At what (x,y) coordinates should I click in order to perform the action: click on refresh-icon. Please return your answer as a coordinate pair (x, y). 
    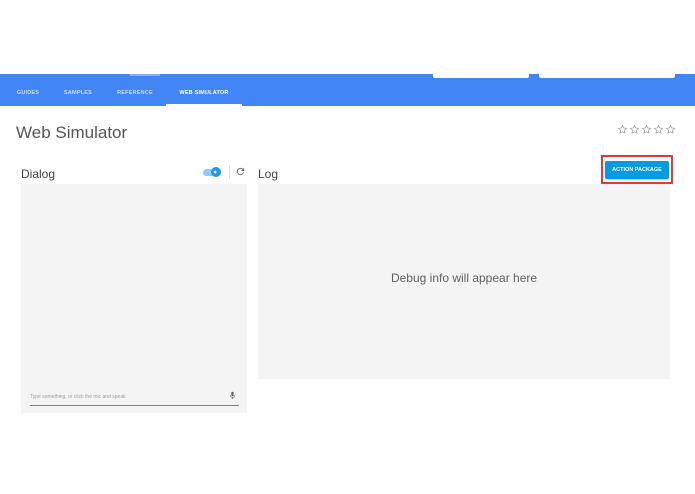
    Looking at the image, I should click on (240, 171).